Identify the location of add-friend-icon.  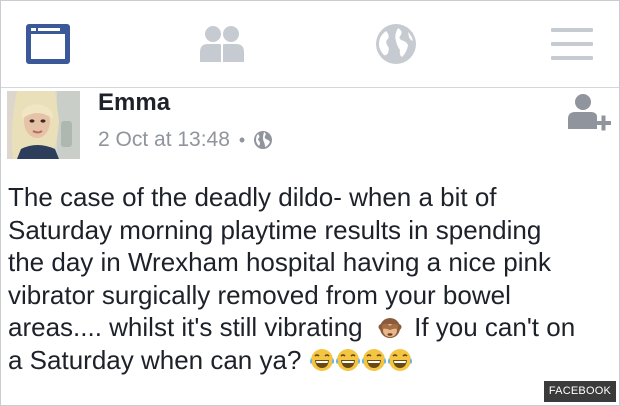
(589, 112).